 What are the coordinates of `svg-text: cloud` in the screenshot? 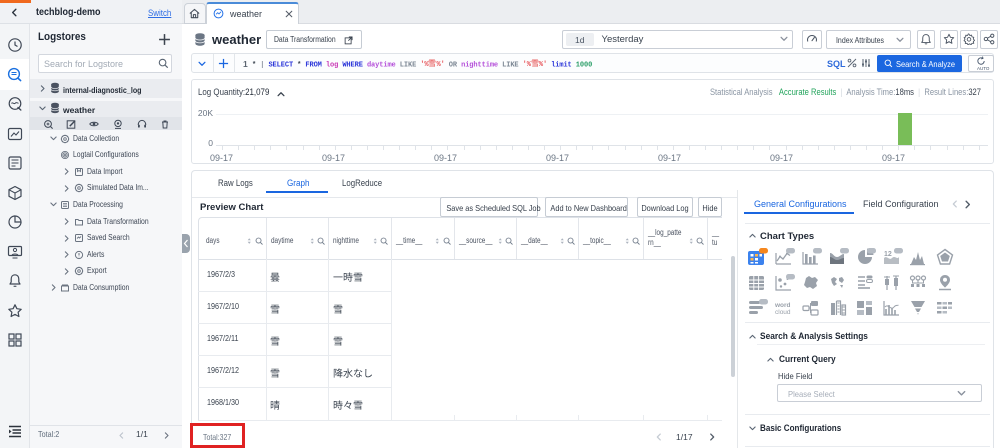 It's located at (783, 312).